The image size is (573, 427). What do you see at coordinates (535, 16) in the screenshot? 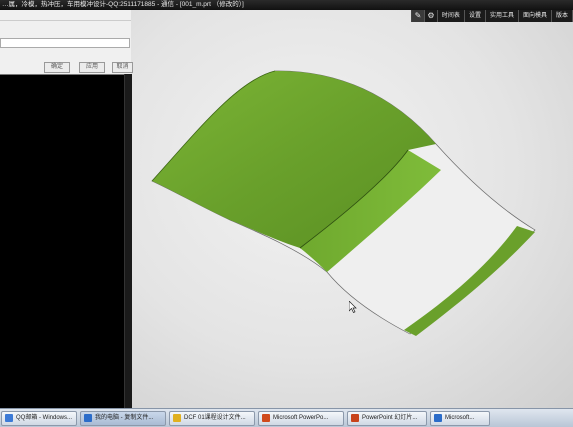
I see `toolbar-button-mold: 面向模具` at bounding box center [535, 16].